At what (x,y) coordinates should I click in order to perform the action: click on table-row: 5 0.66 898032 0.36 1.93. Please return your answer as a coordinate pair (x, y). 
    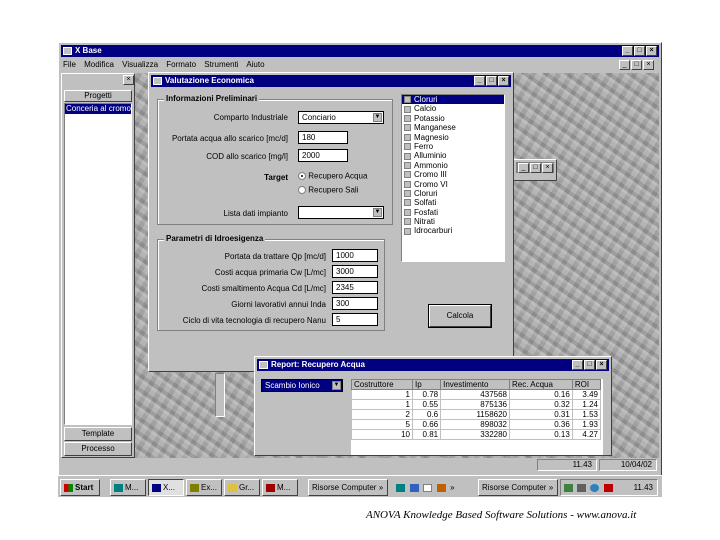
    Looking at the image, I should click on (476, 424).